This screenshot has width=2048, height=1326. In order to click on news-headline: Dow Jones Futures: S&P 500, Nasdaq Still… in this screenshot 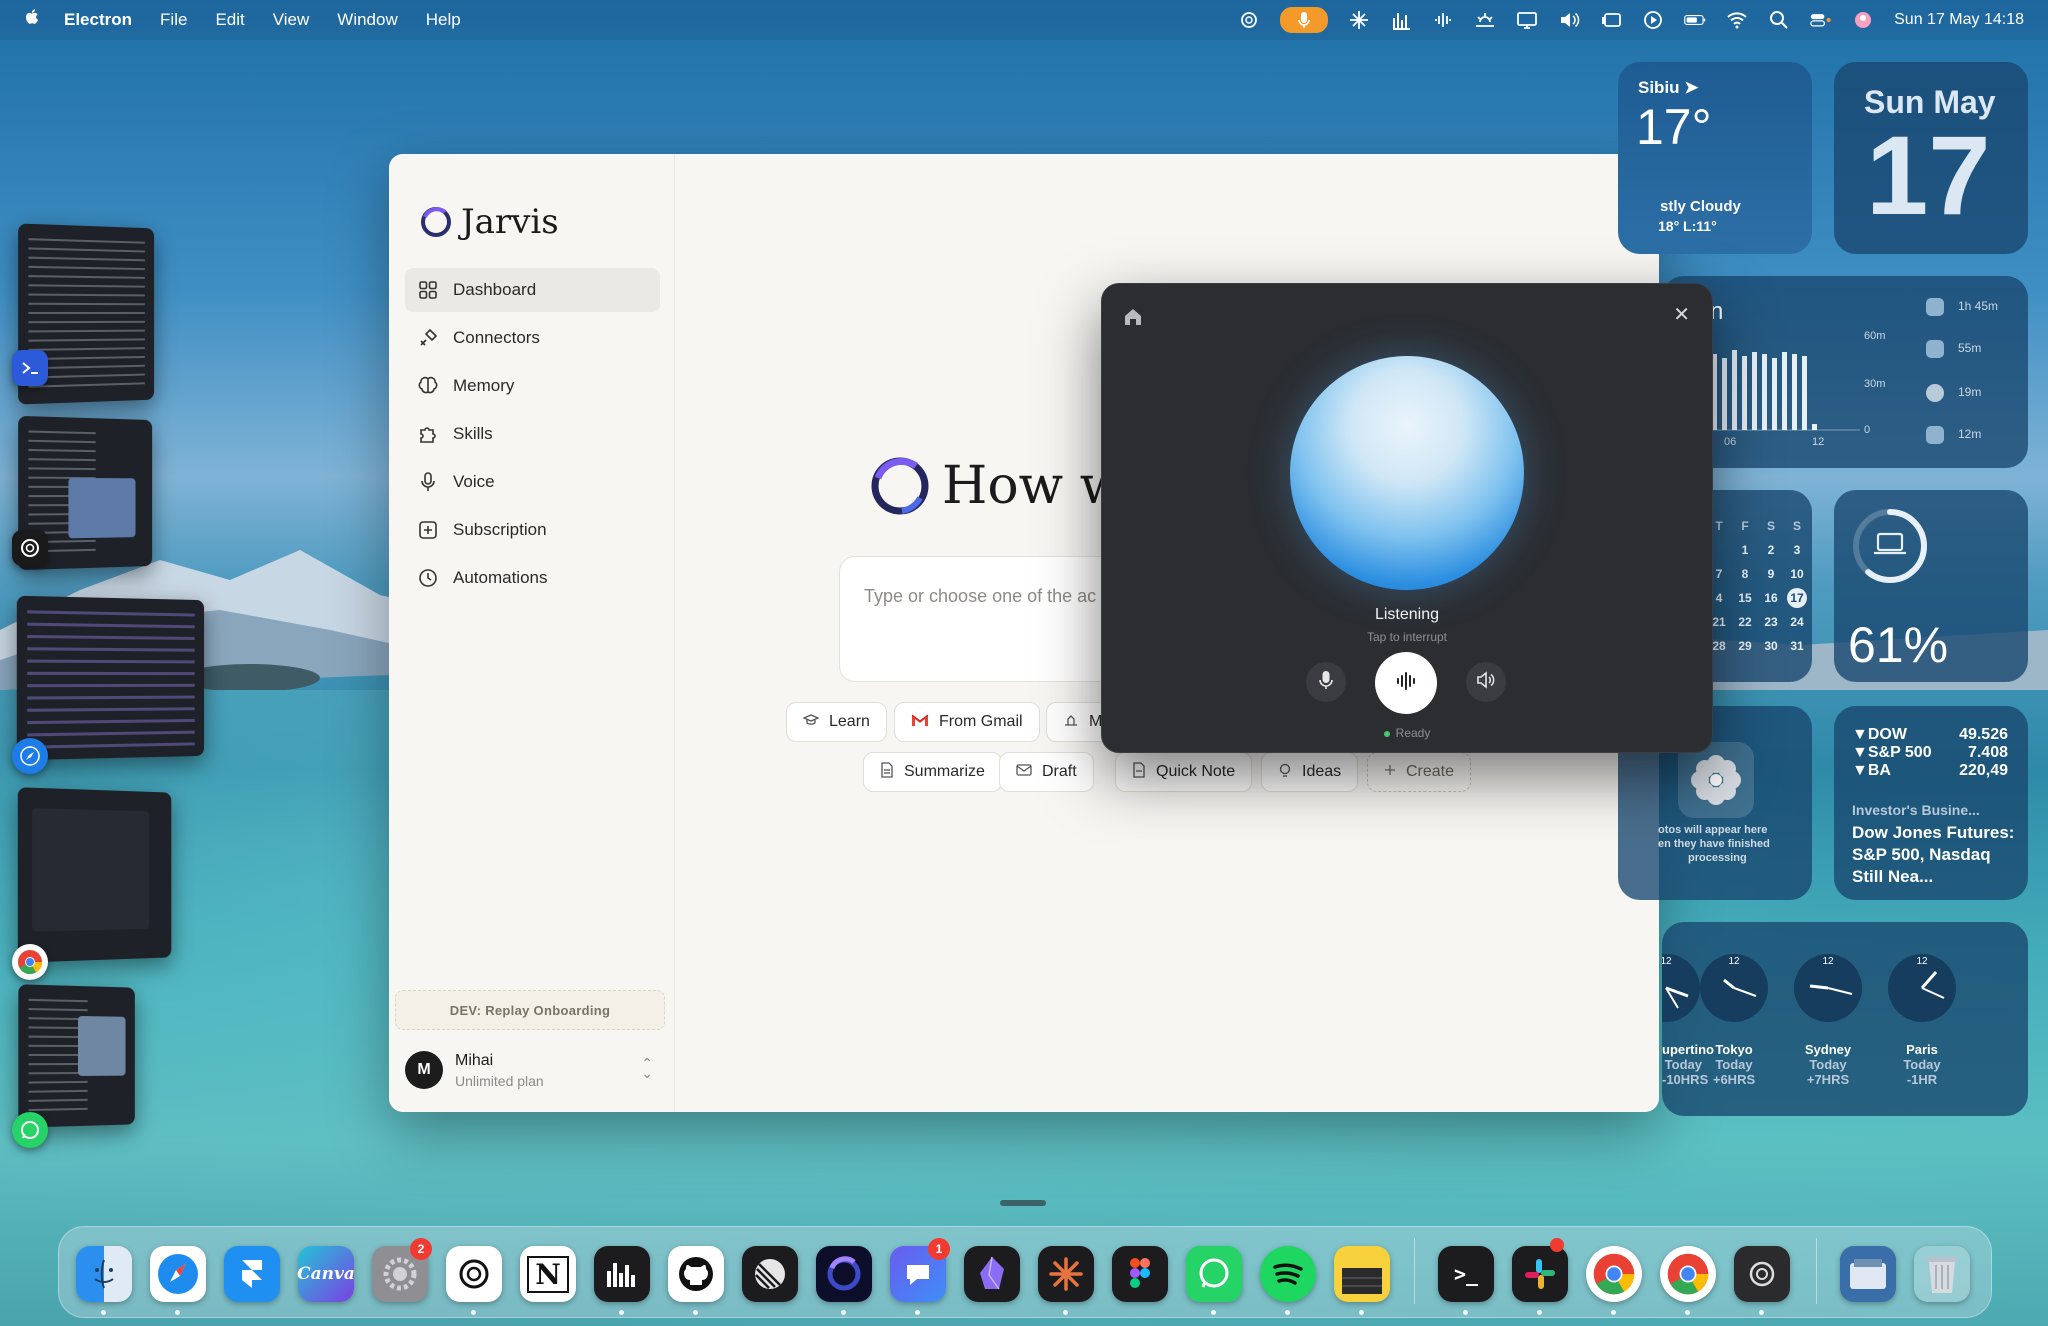, I will do `click(1933, 854)`.